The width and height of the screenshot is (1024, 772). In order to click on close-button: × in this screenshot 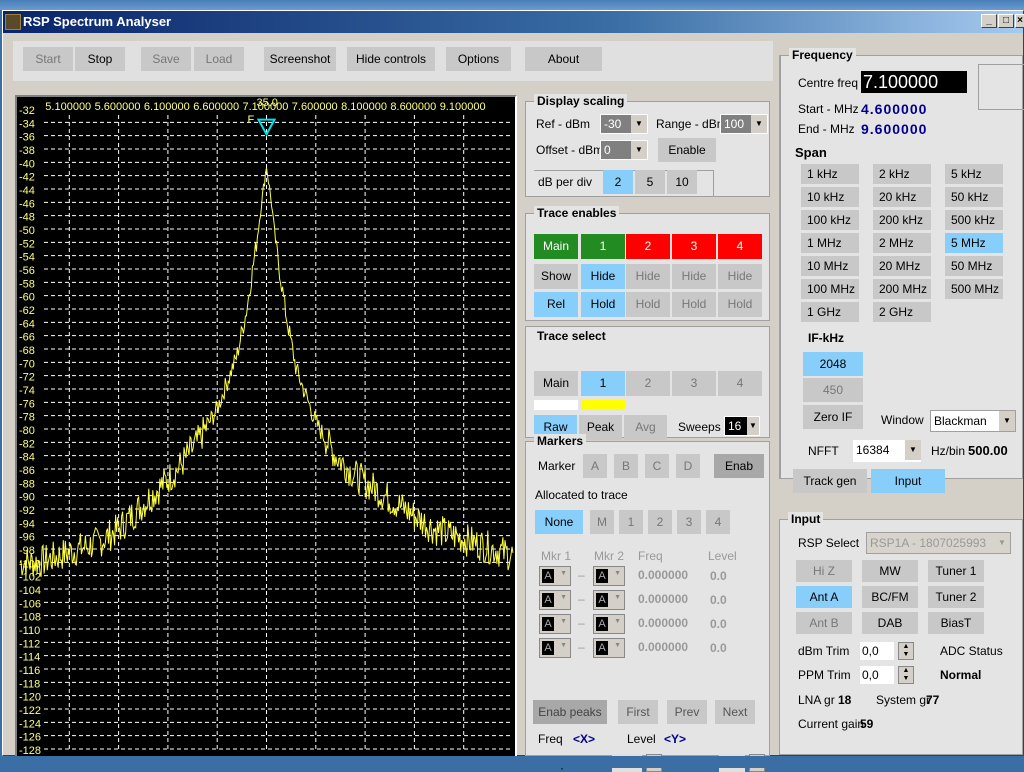, I will do `click(1019, 21)`.